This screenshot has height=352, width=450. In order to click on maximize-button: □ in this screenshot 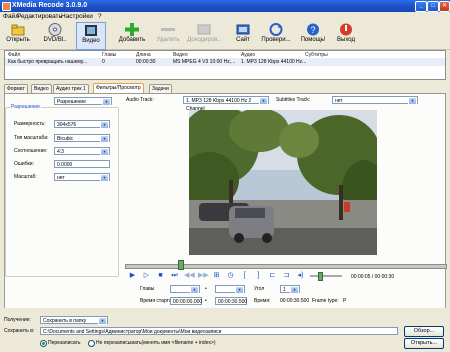, I will do `click(433, 6)`.